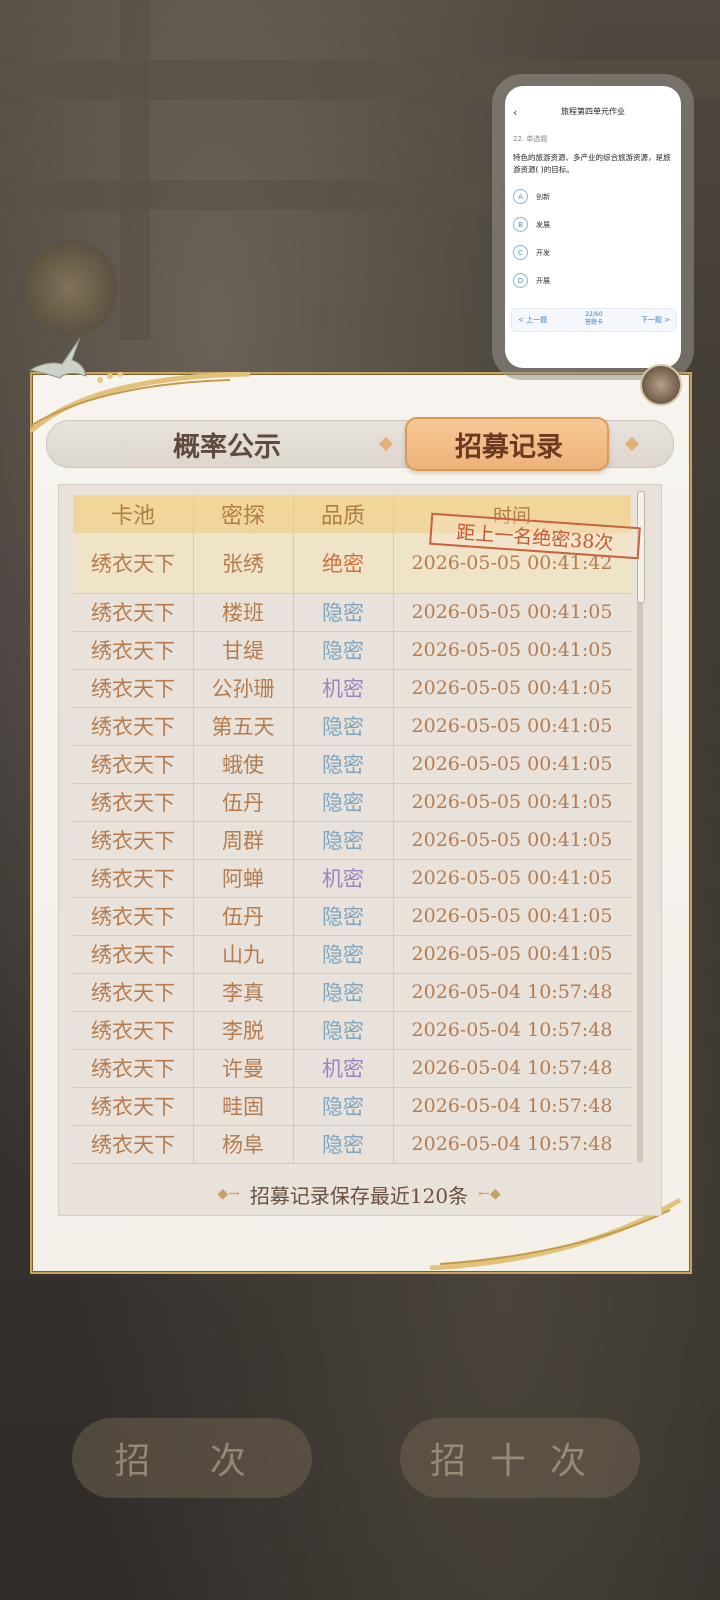  I want to click on option-letter: B, so click(520, 224).